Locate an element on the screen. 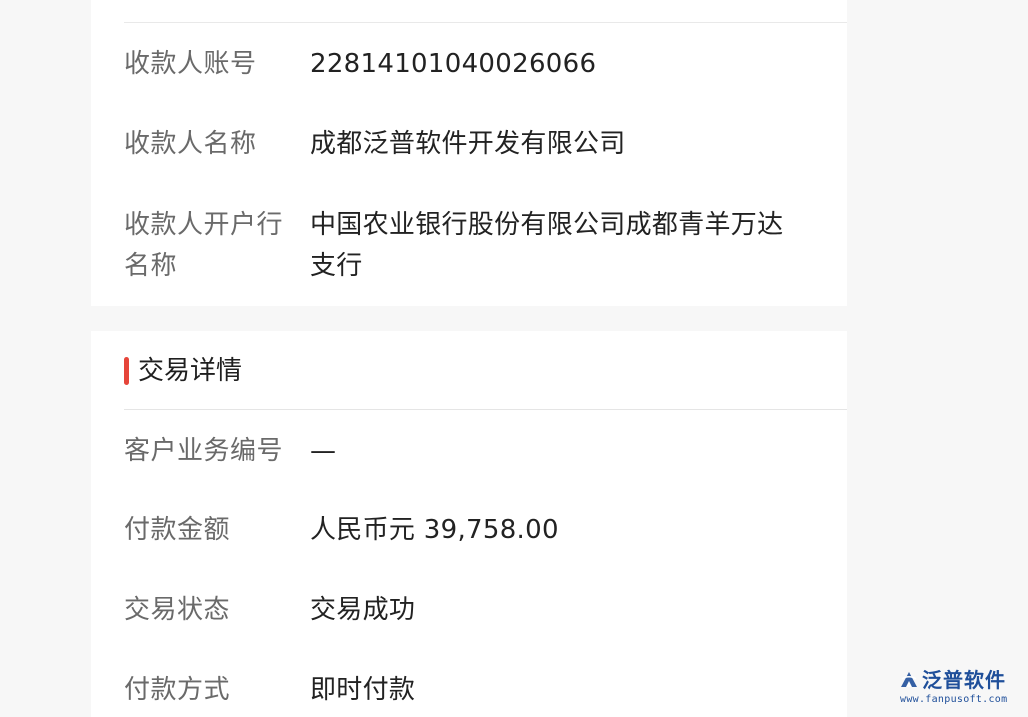  payee-name-row: 收款人名称 成都泛普软件开发有限公司 is located at coordinates (475, 144).